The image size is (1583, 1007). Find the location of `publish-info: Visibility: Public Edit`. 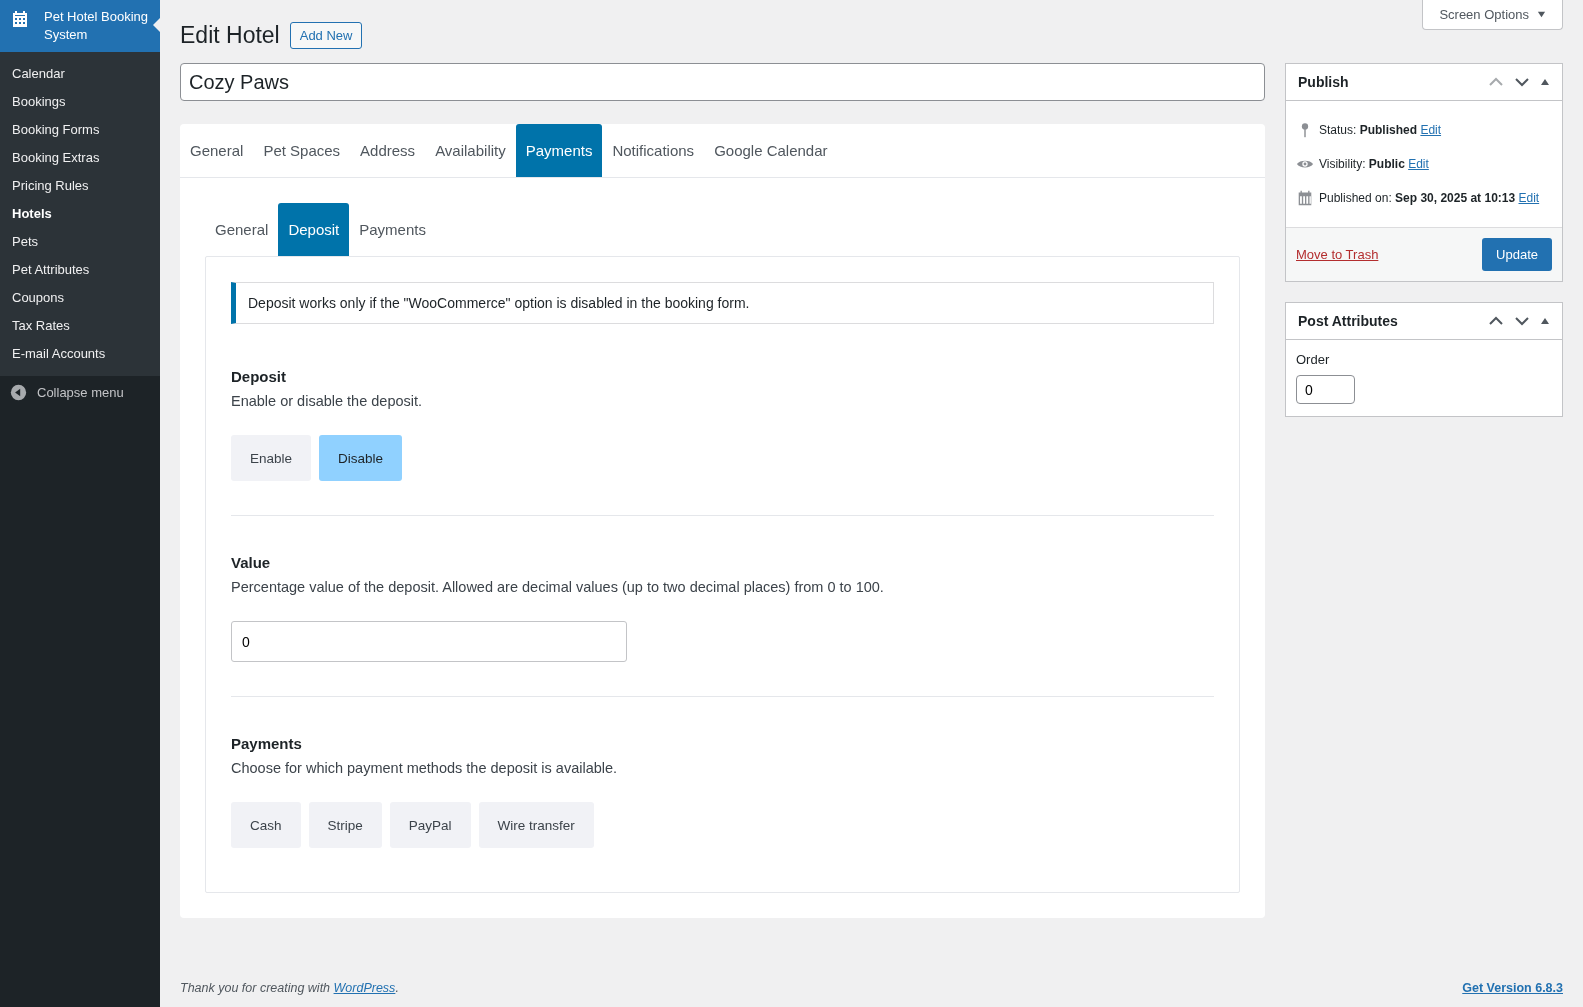

publish-info: Visibility: Public Edit is located at coordinates (1374, 164).